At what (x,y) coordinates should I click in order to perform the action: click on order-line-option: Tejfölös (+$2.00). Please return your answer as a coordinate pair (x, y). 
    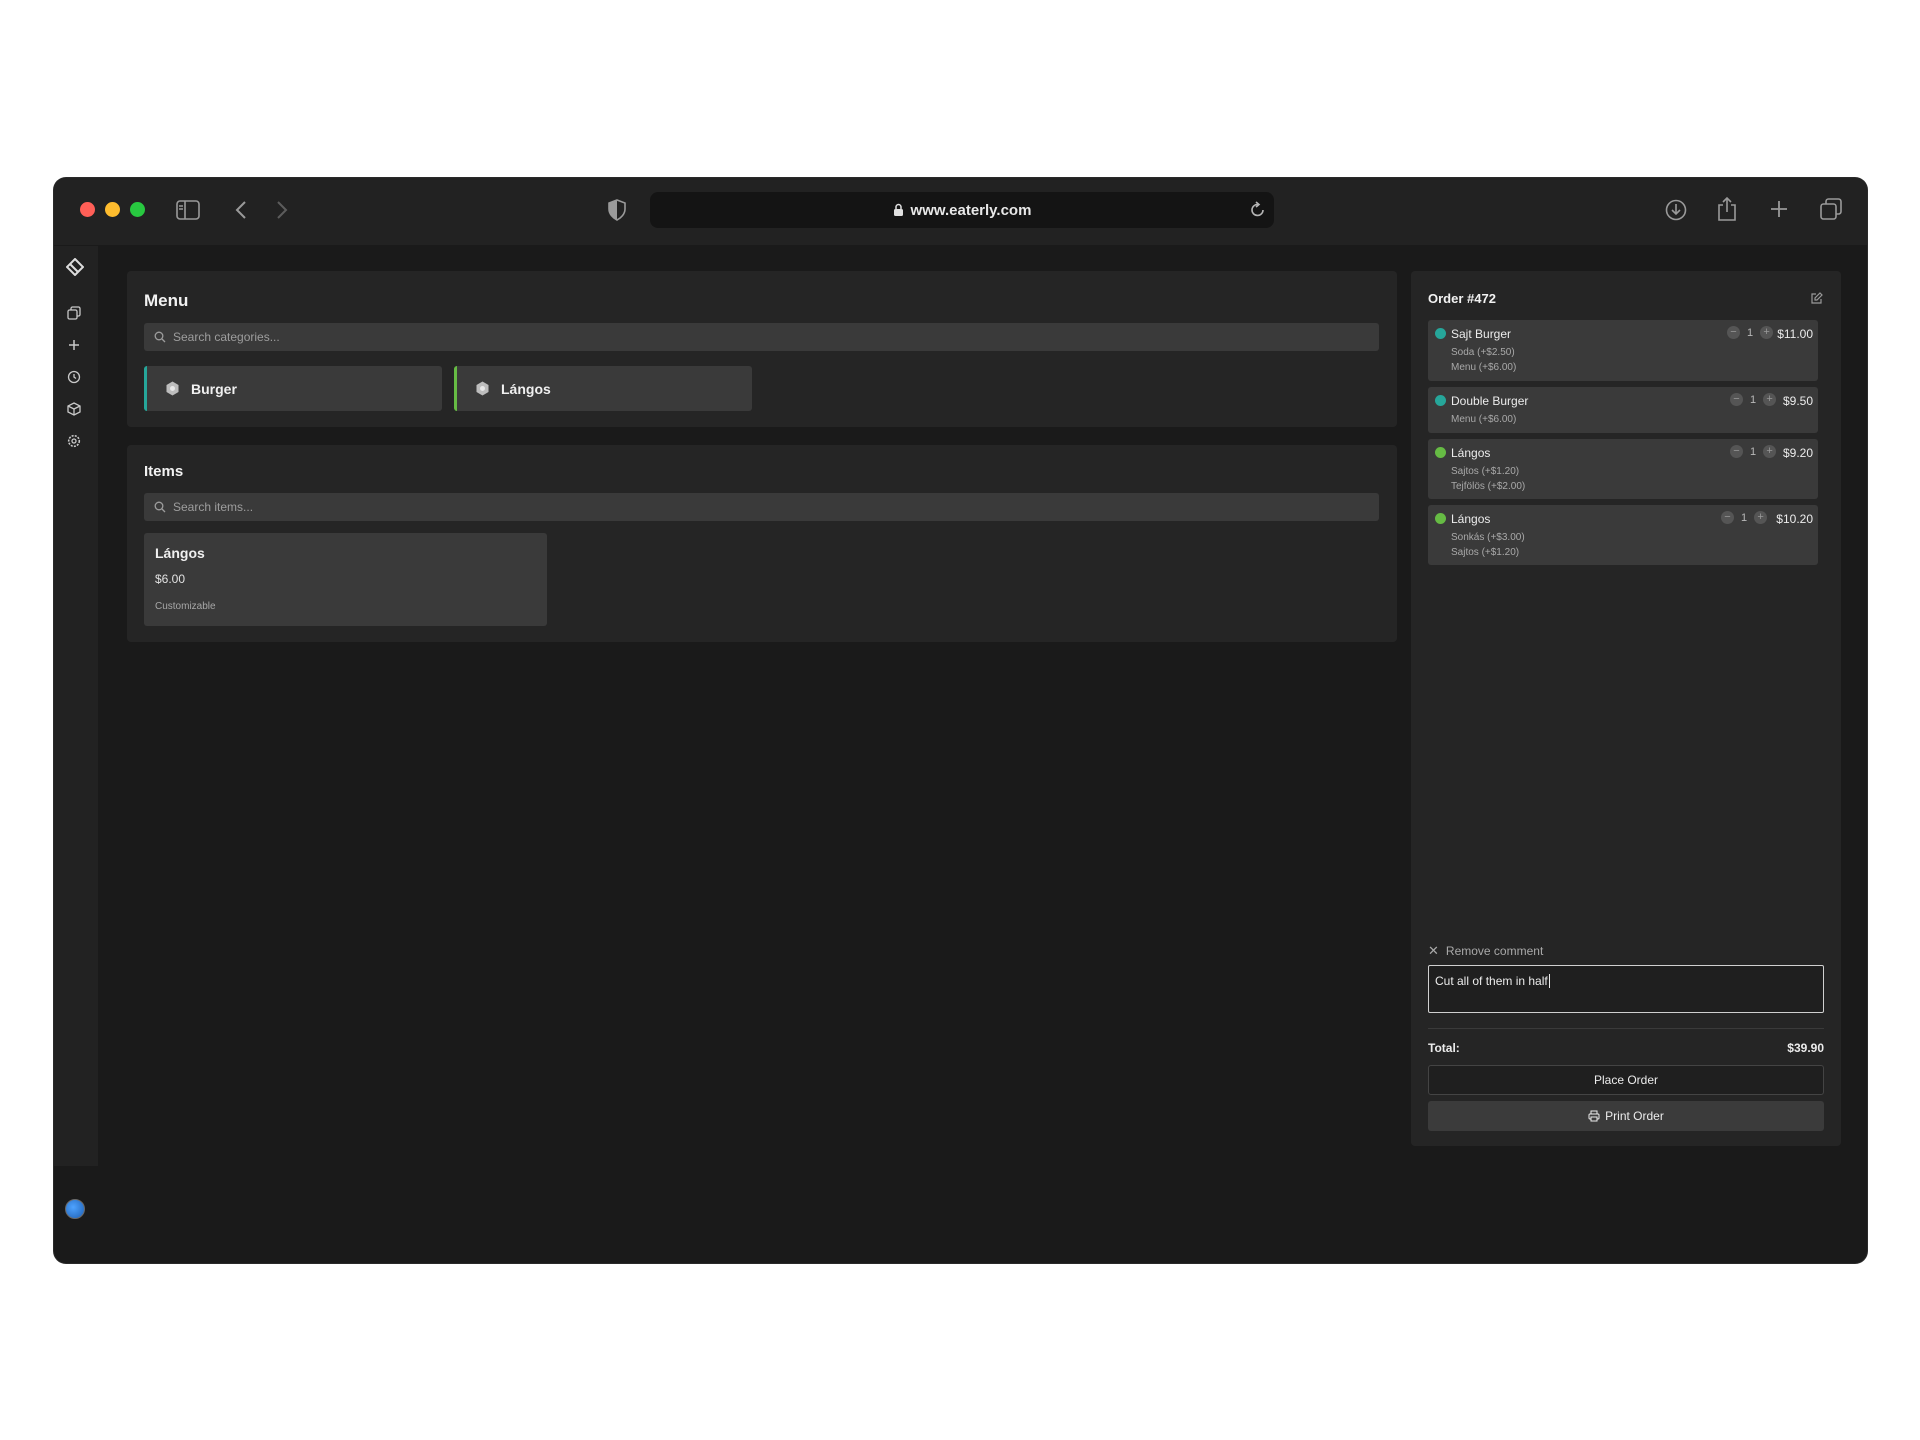
    Looking at the image, I should click on (1488, 486).